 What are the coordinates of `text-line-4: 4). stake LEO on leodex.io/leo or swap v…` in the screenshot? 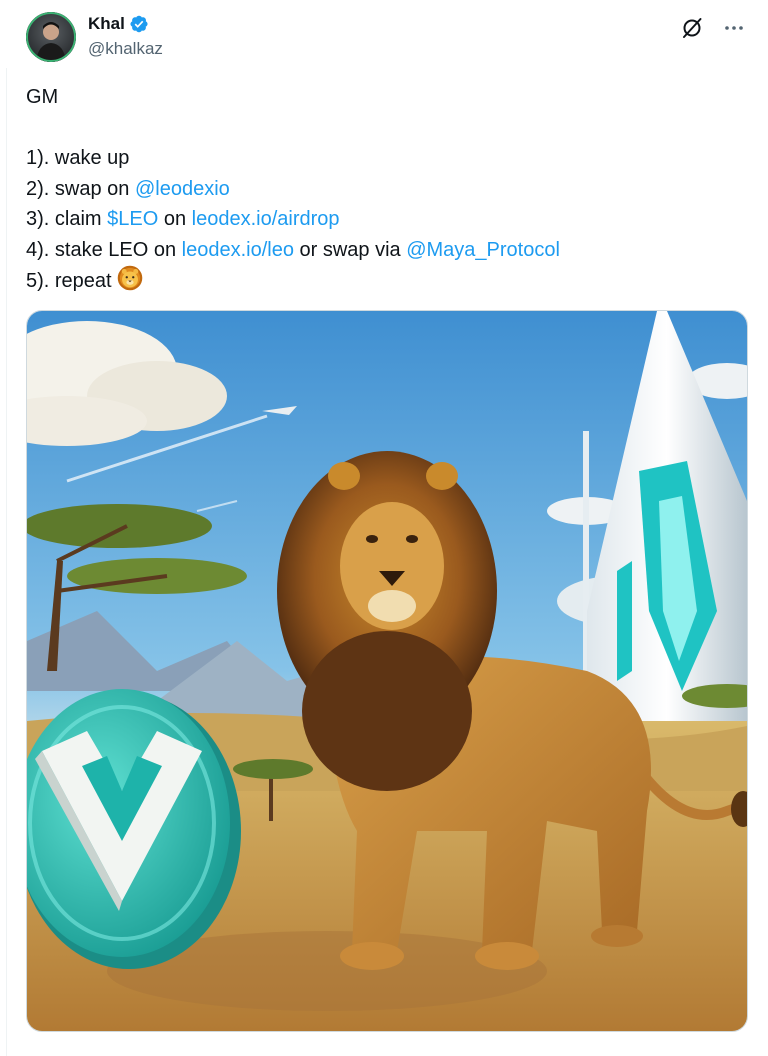 It's located at (387, 250).